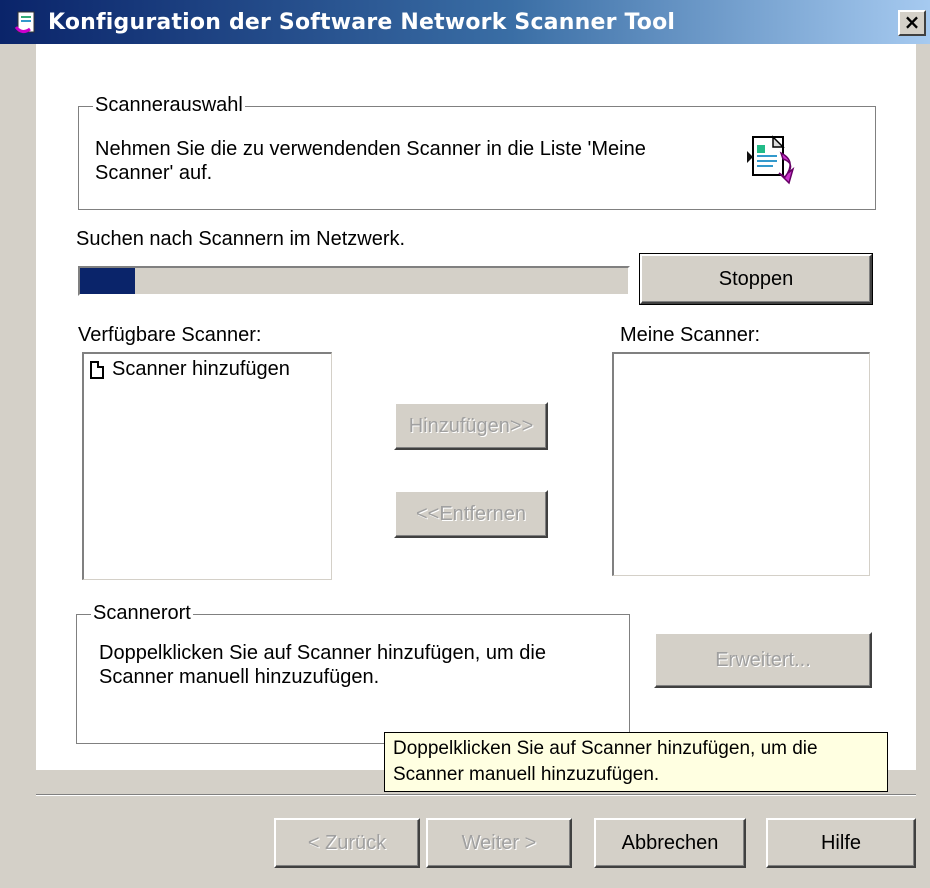  I want to click on cancel-button: Abbrechen, so click(670, 843).